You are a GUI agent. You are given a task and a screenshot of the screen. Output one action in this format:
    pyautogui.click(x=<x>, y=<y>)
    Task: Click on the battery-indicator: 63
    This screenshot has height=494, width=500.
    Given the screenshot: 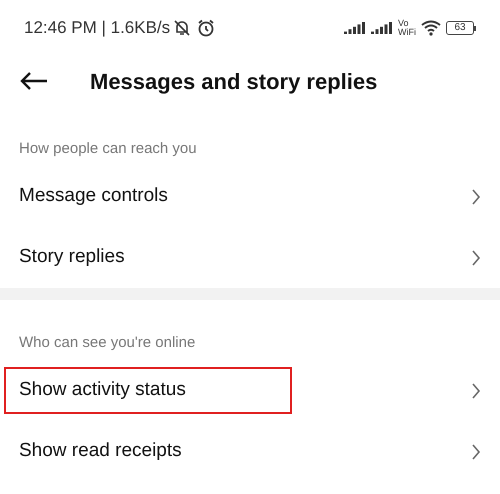 What is the action you would take?
    pyautogui.click(x=461, y=28)
    